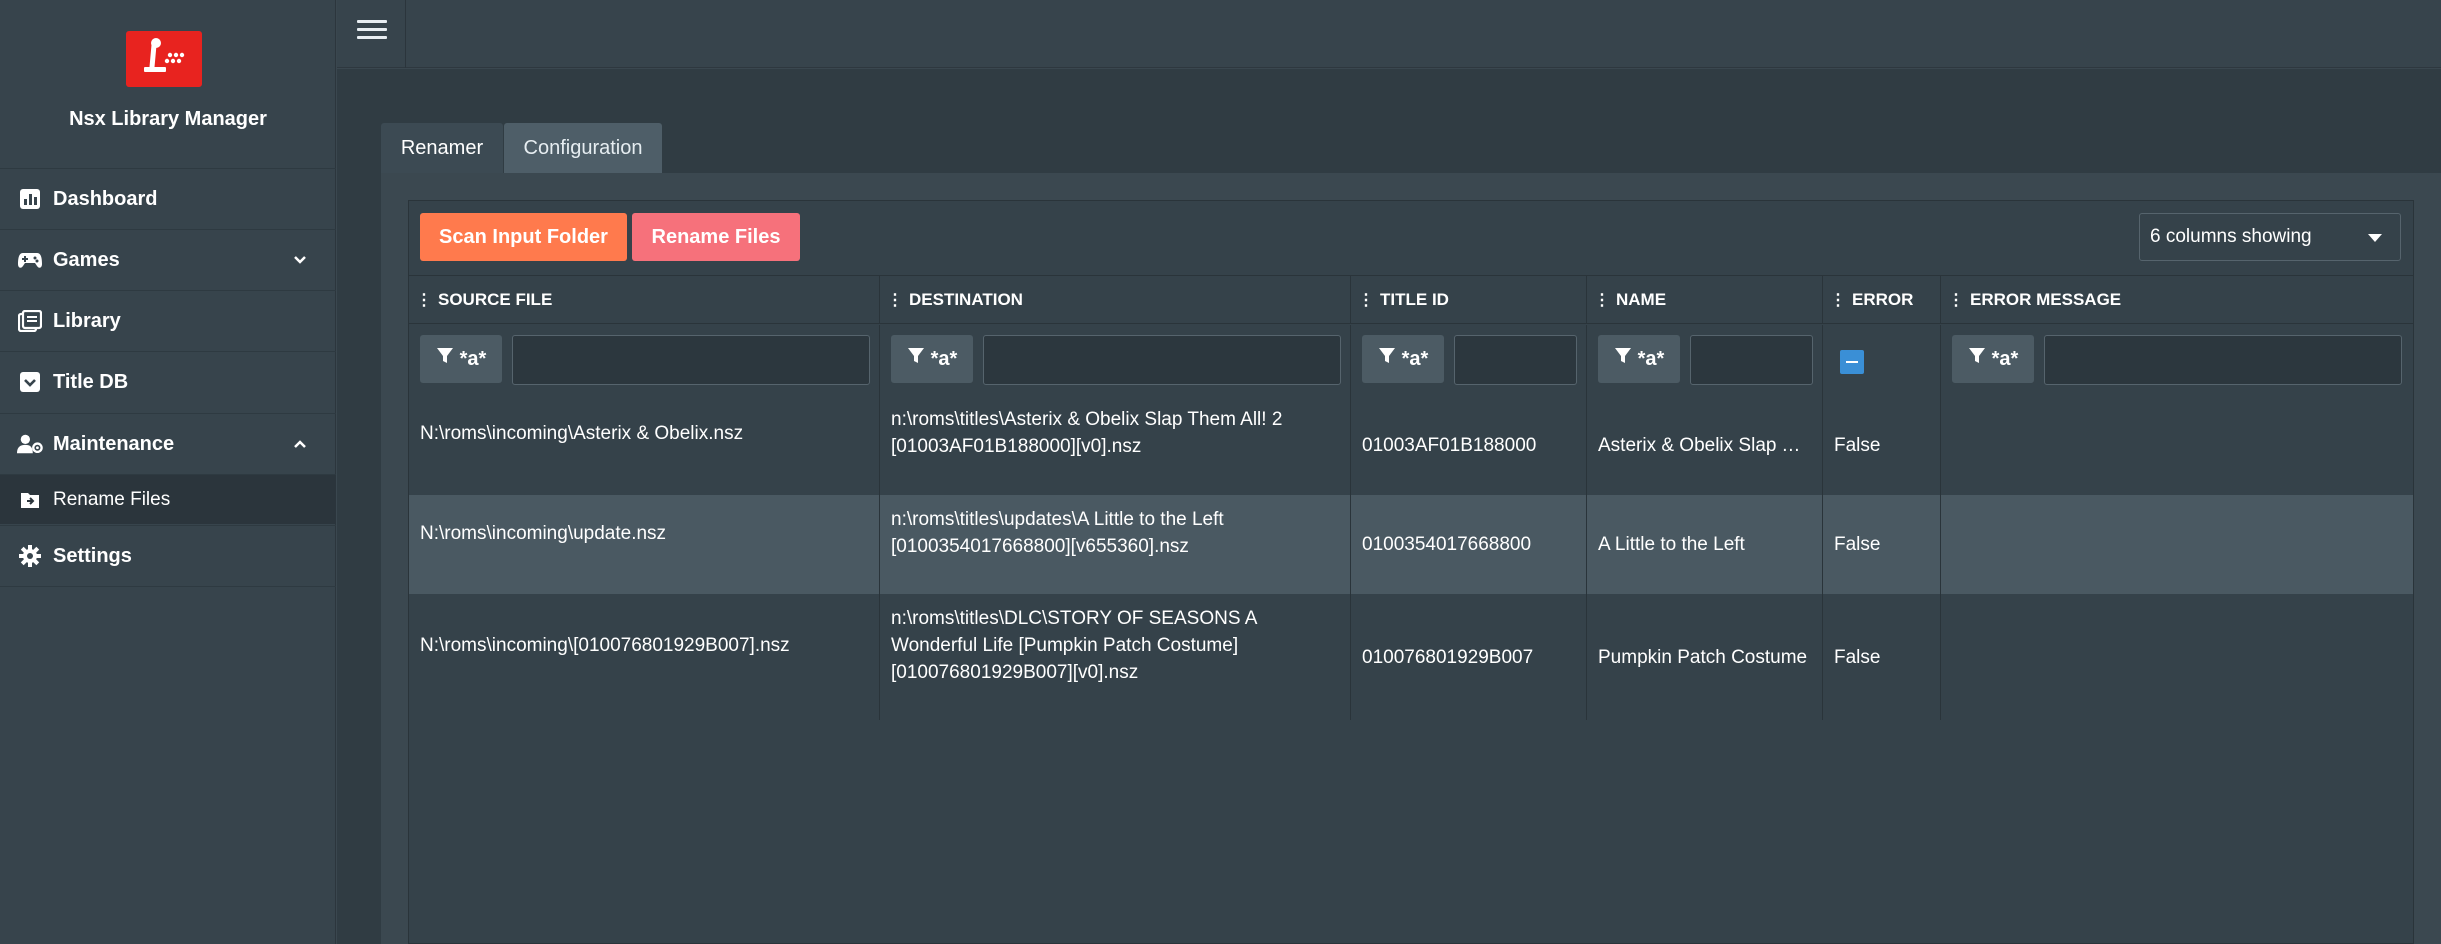  I want to click on sidebar-item-label: Dashboard, so click(105, 198).